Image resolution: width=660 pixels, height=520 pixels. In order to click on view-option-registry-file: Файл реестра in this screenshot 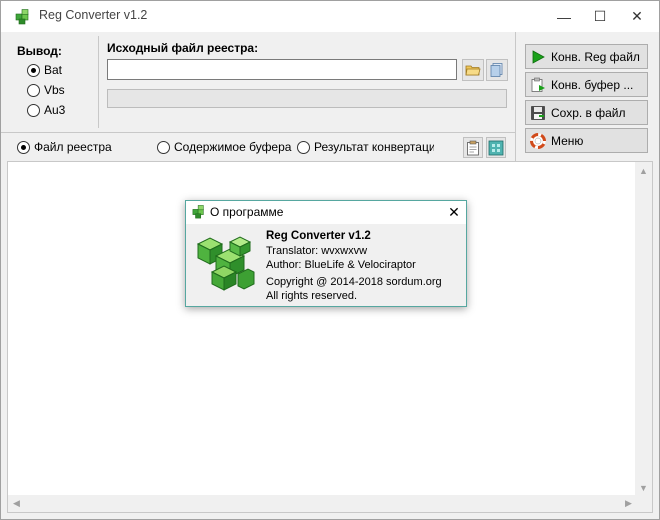, I will do `click(73, 147)`.